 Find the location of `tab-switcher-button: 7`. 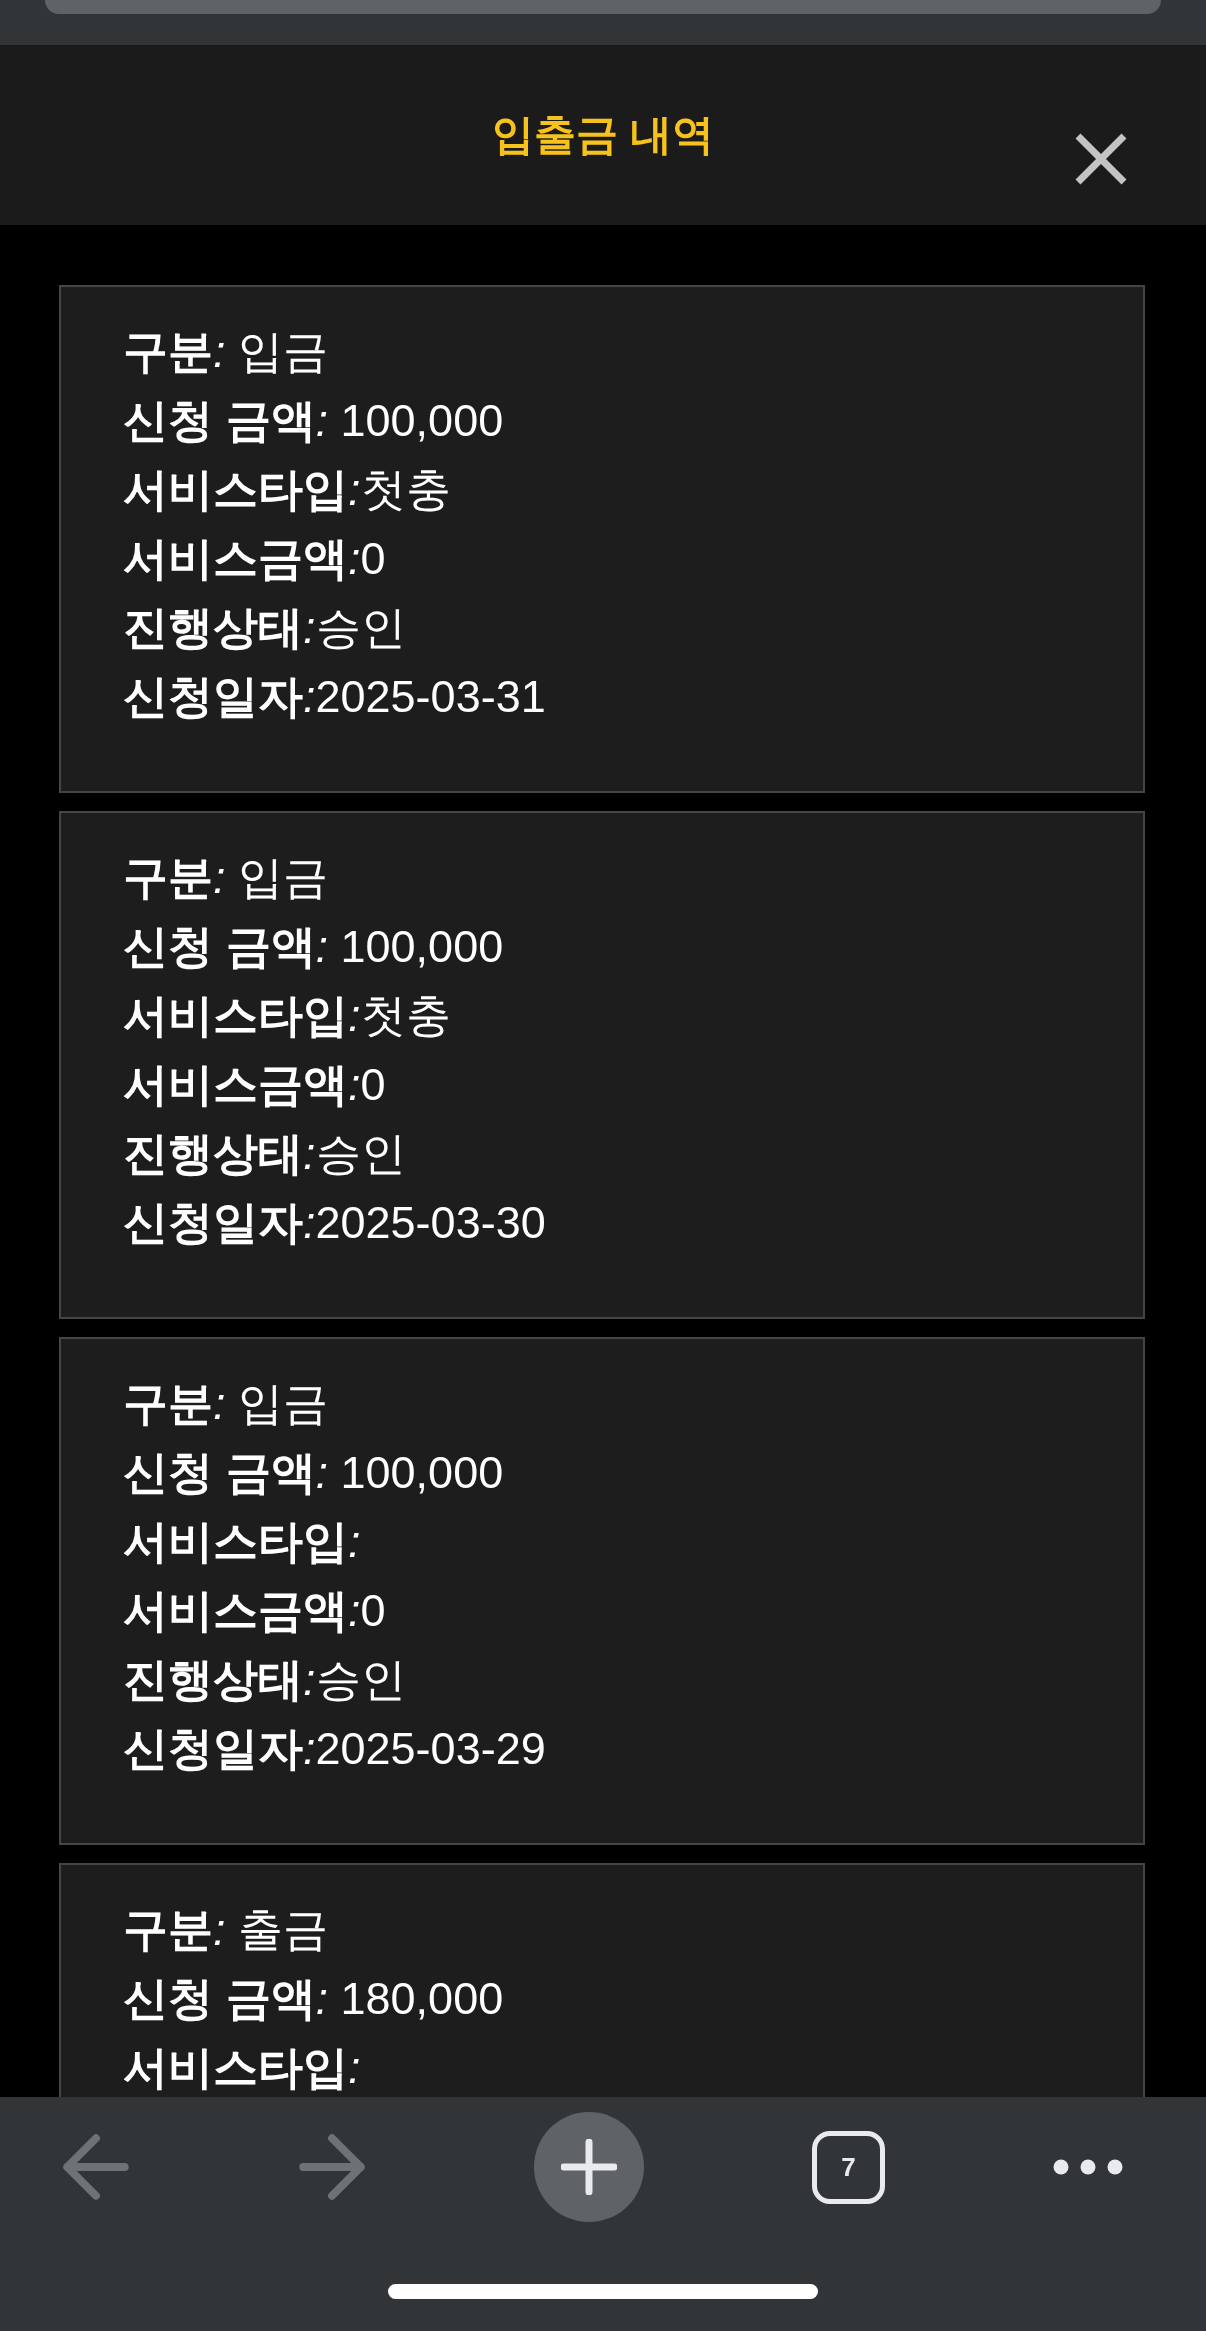

tab-switcher-button: 7 is located at coordinates (848, 2167).